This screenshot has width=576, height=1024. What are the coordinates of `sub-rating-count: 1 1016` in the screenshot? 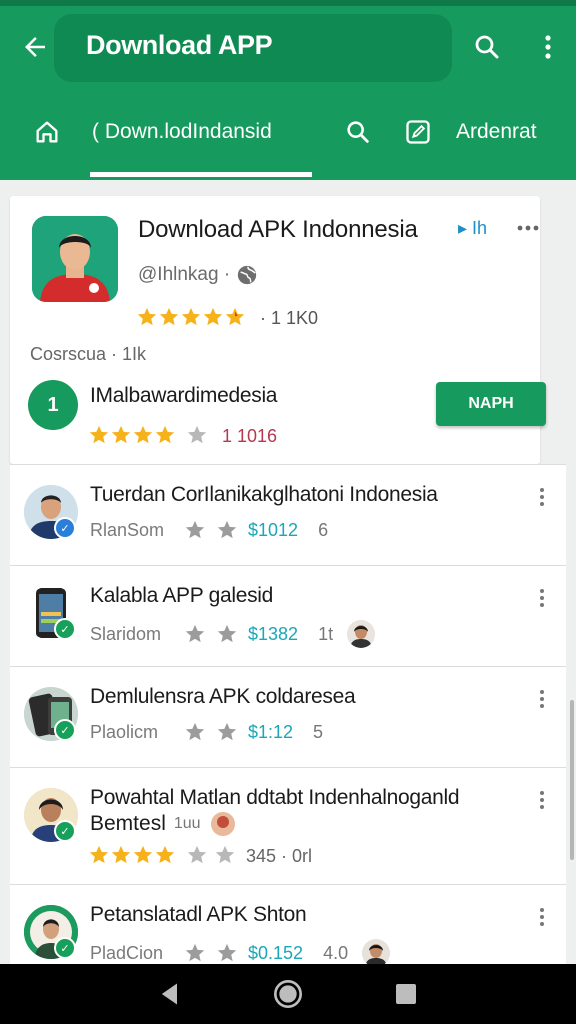 It's located at (250, 436).